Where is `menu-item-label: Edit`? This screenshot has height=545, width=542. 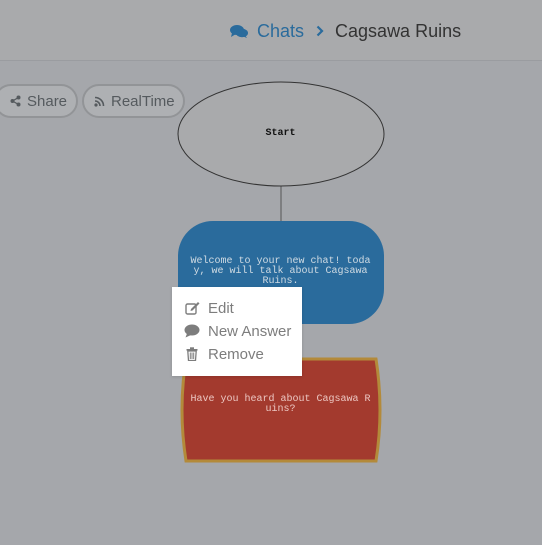
menu-item-label: Edit is located at coordinates (221, 308).